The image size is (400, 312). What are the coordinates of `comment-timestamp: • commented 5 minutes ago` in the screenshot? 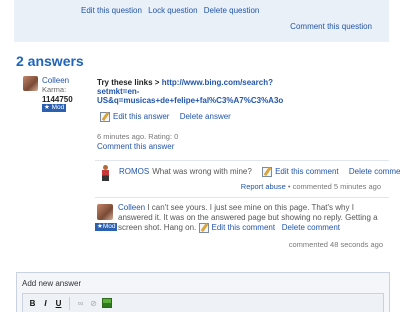 It's located at (333, 186).